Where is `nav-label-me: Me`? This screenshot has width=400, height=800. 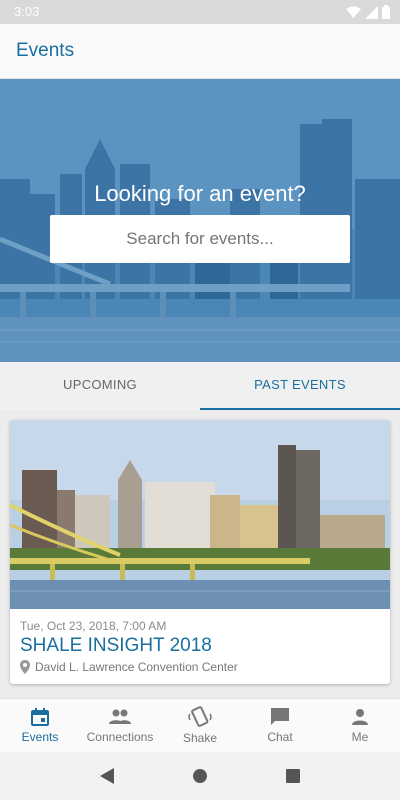
nav-label-me: Me is located at coordinates (360, 737).